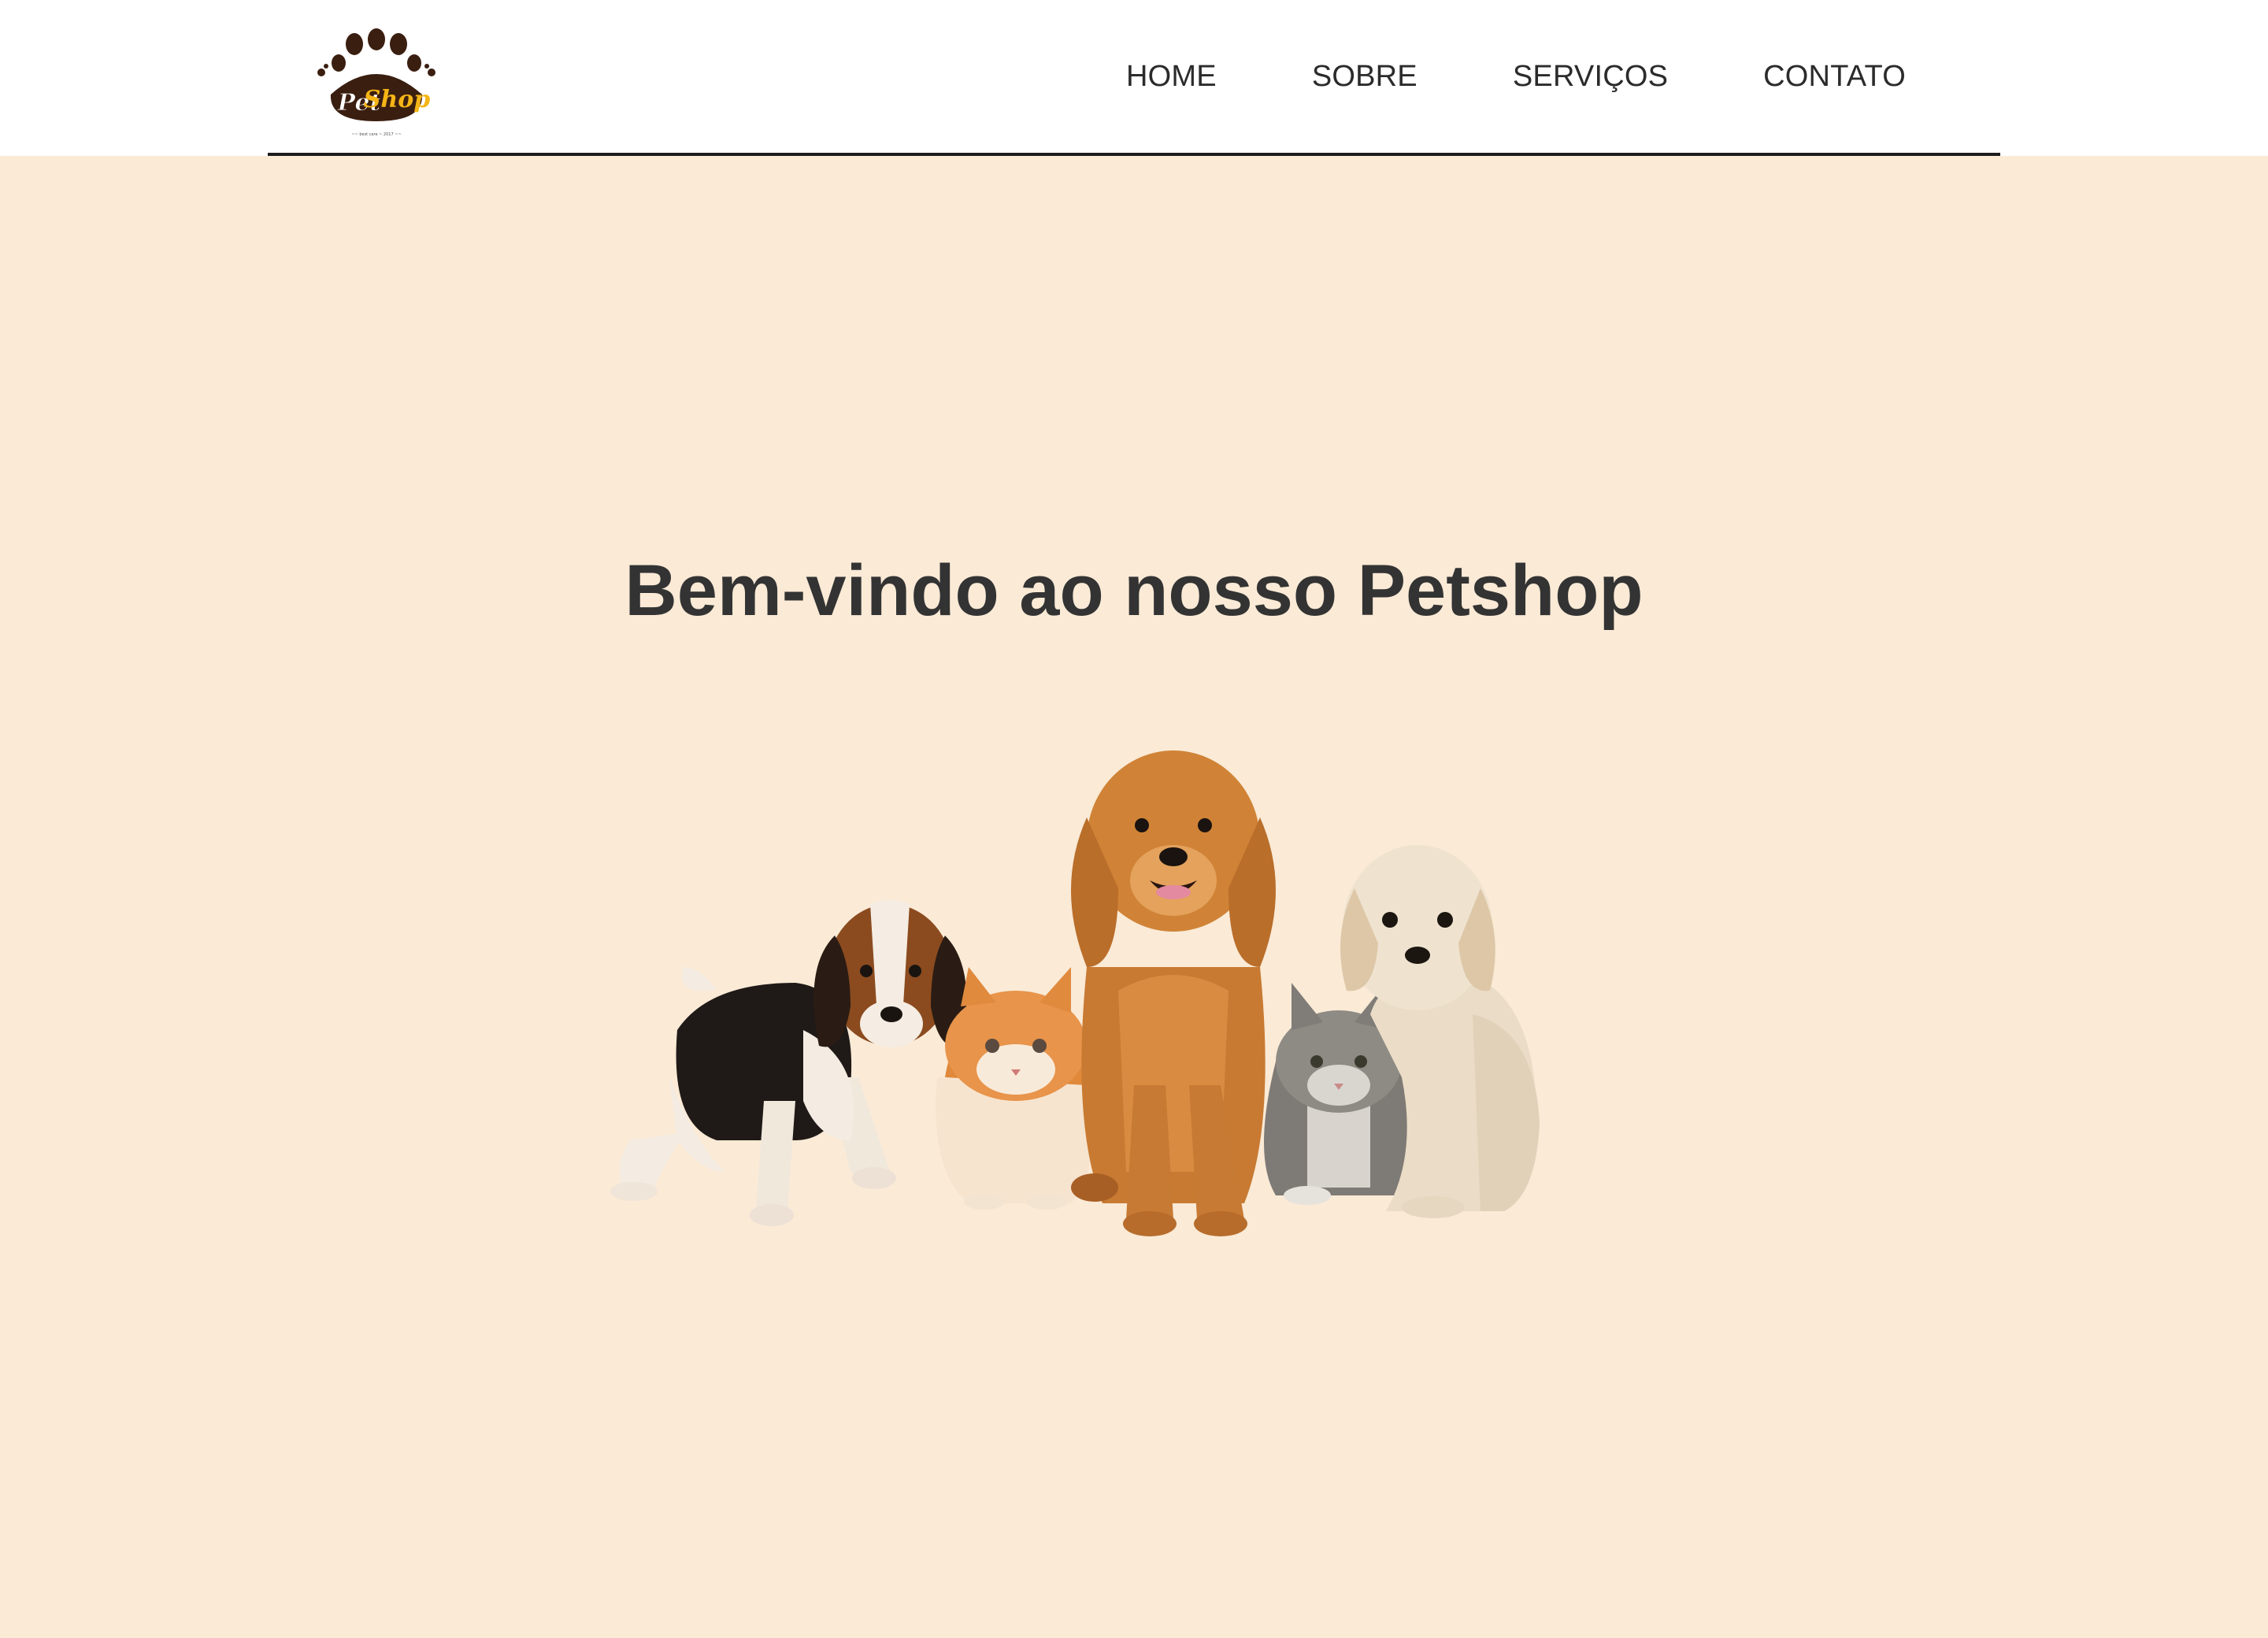  Describe the element at coordinates (1173, 993) in the screenshot. I see `golden-puppy` at that location.